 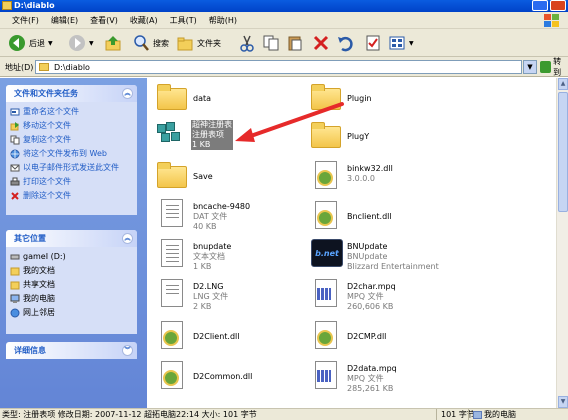 I want to click on undo-button, so click(x=345, y=43).